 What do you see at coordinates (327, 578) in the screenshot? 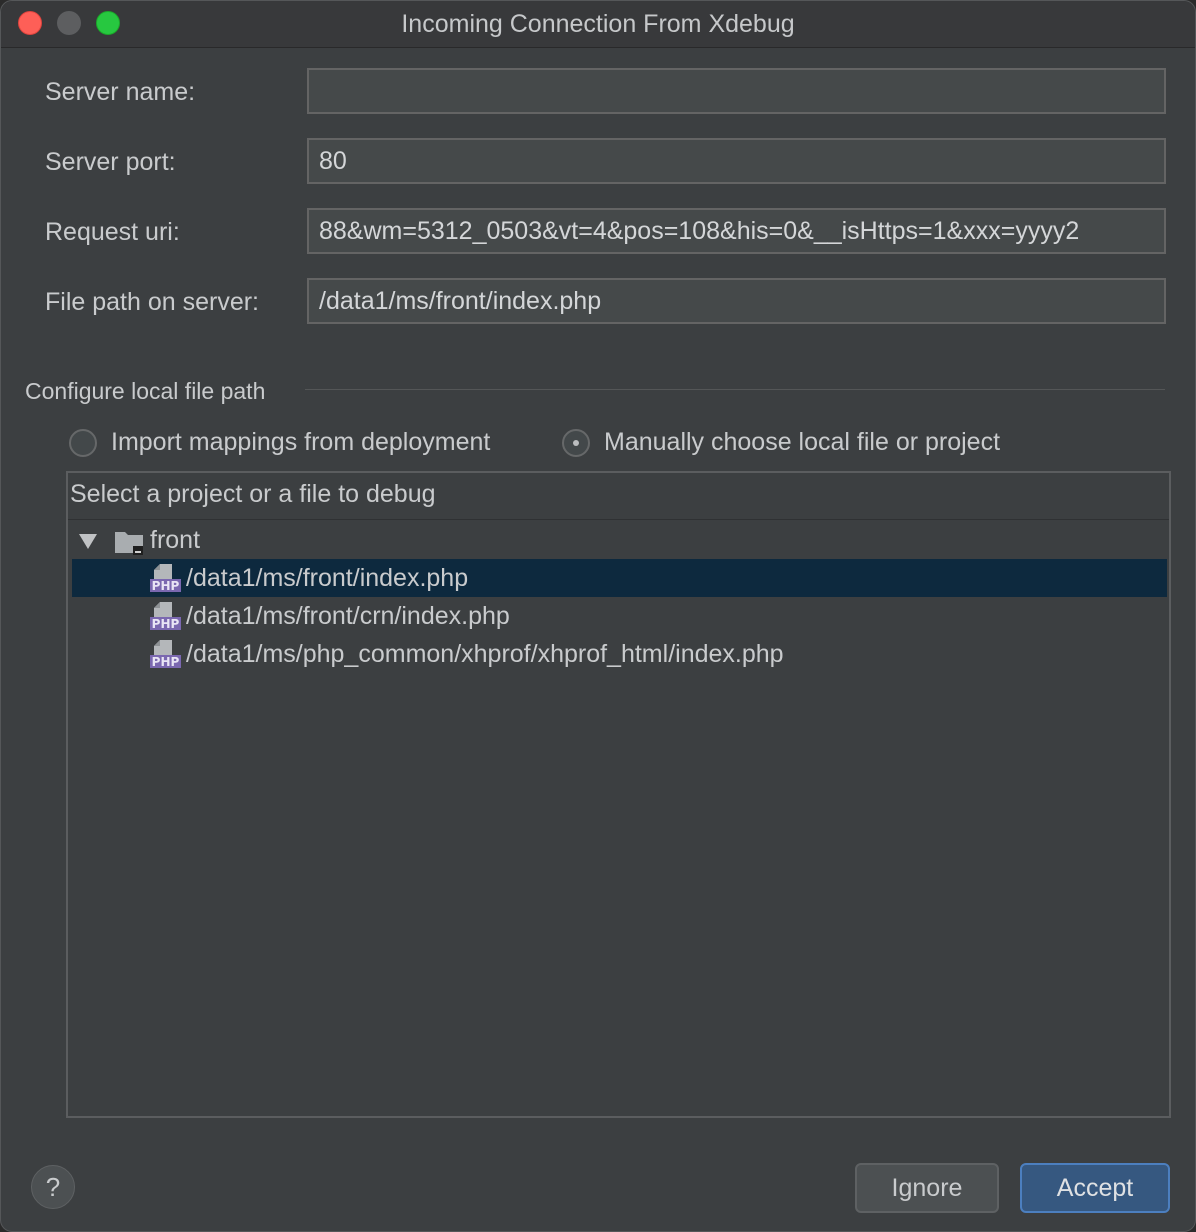
I see `tree-item-label: /data1/ms/front/index.php` at bounding box center [327, 578].